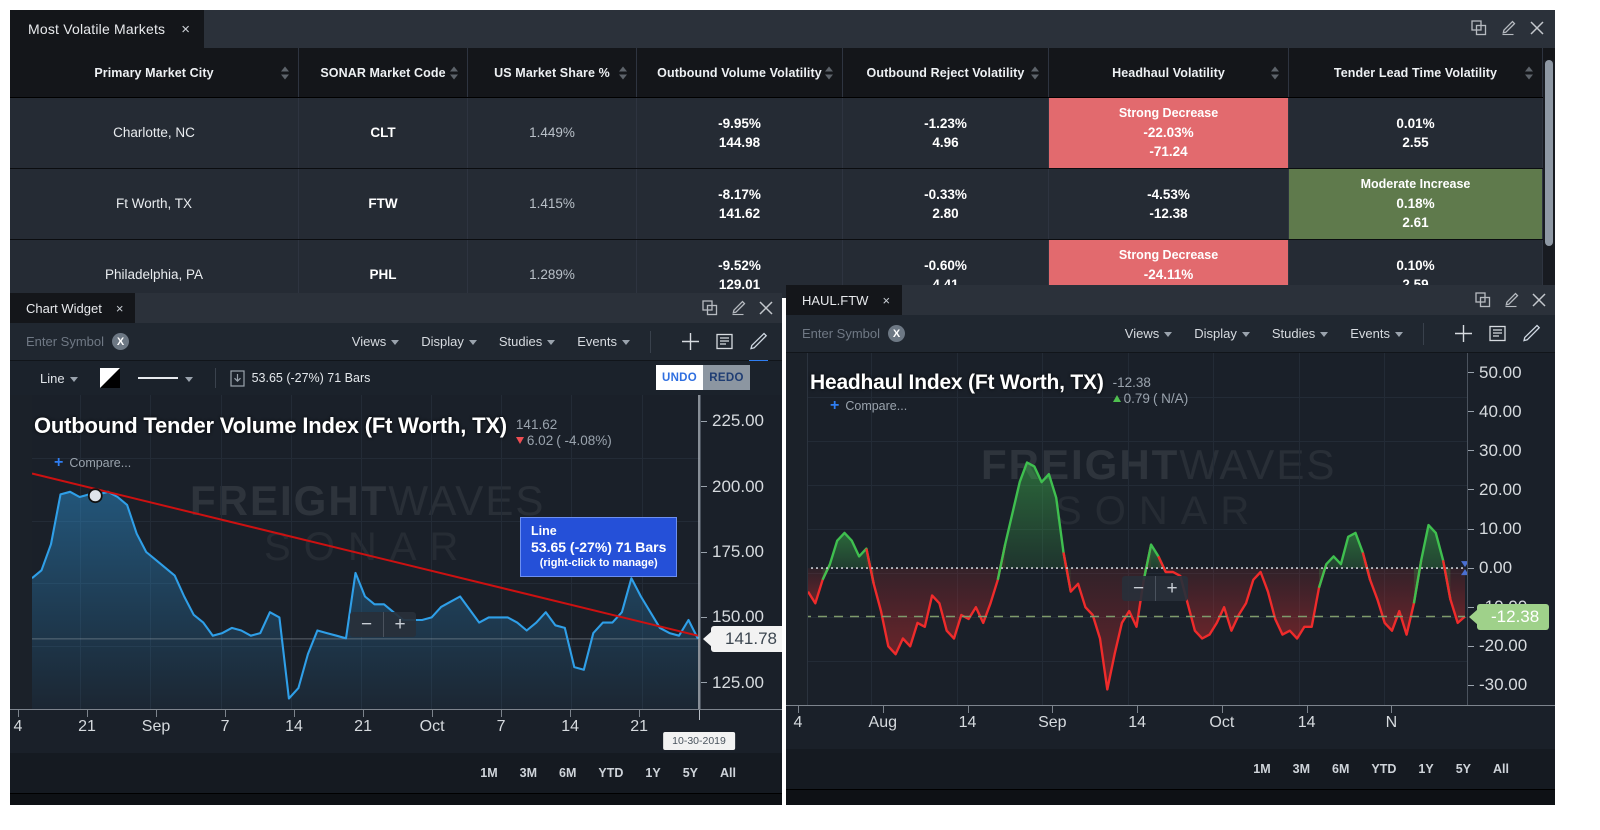 This screenshot has height=830, width=1600. What do you see at coordinates (109, 378) in the screenshot?
I see `color-swatch` at bounding box center [109, 378].